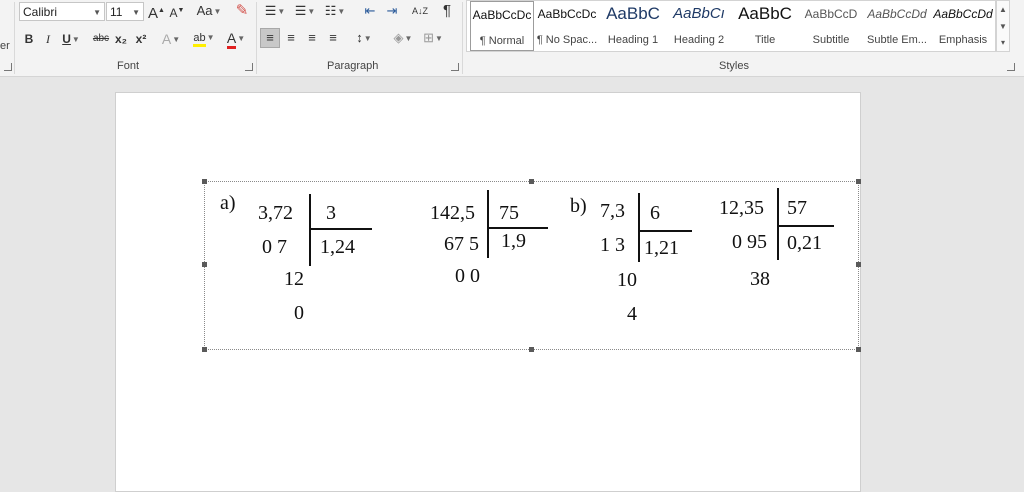 This screenshot has height=492, width=1024. I want to click on font-color-button: A▼, so click(236, 38).